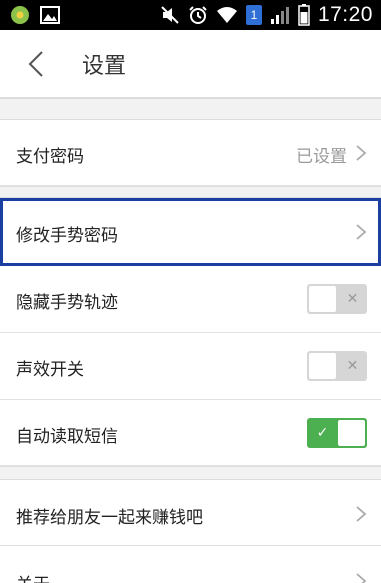  I want to click on hide-gesture-trail-row: 隐藏手势轨迹 ✕, so click(190, 299).